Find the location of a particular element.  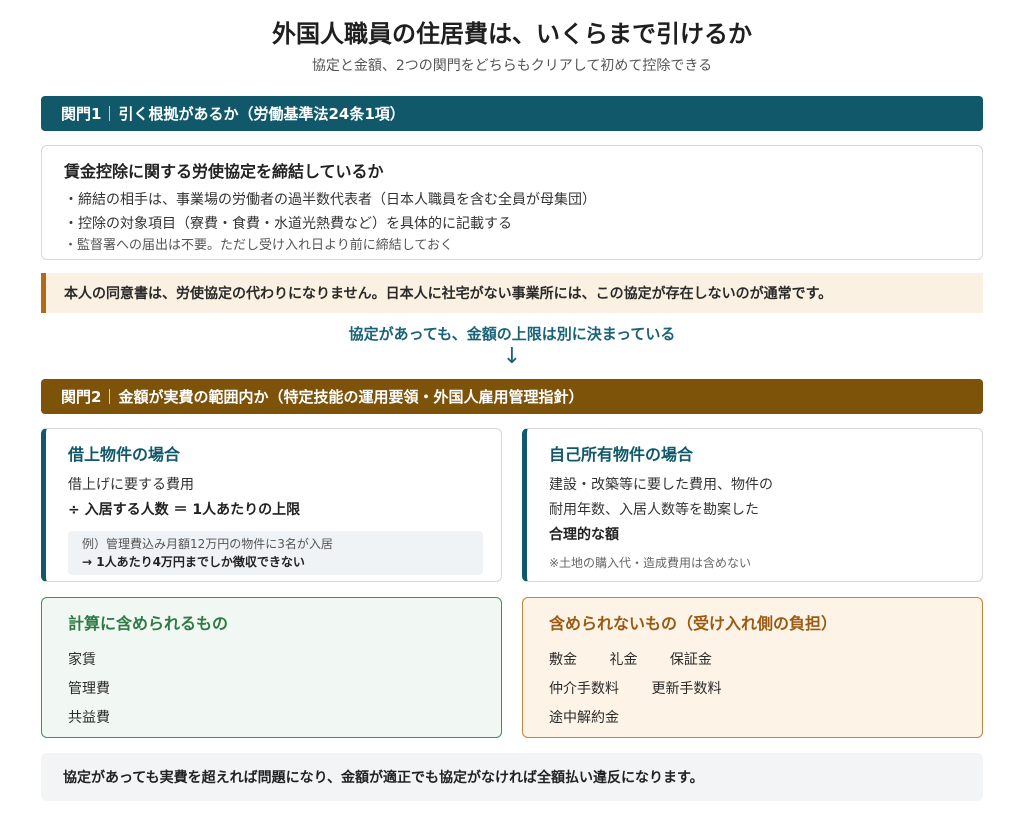

gate2-label: 関門2 is located at coordinates (81, 397).